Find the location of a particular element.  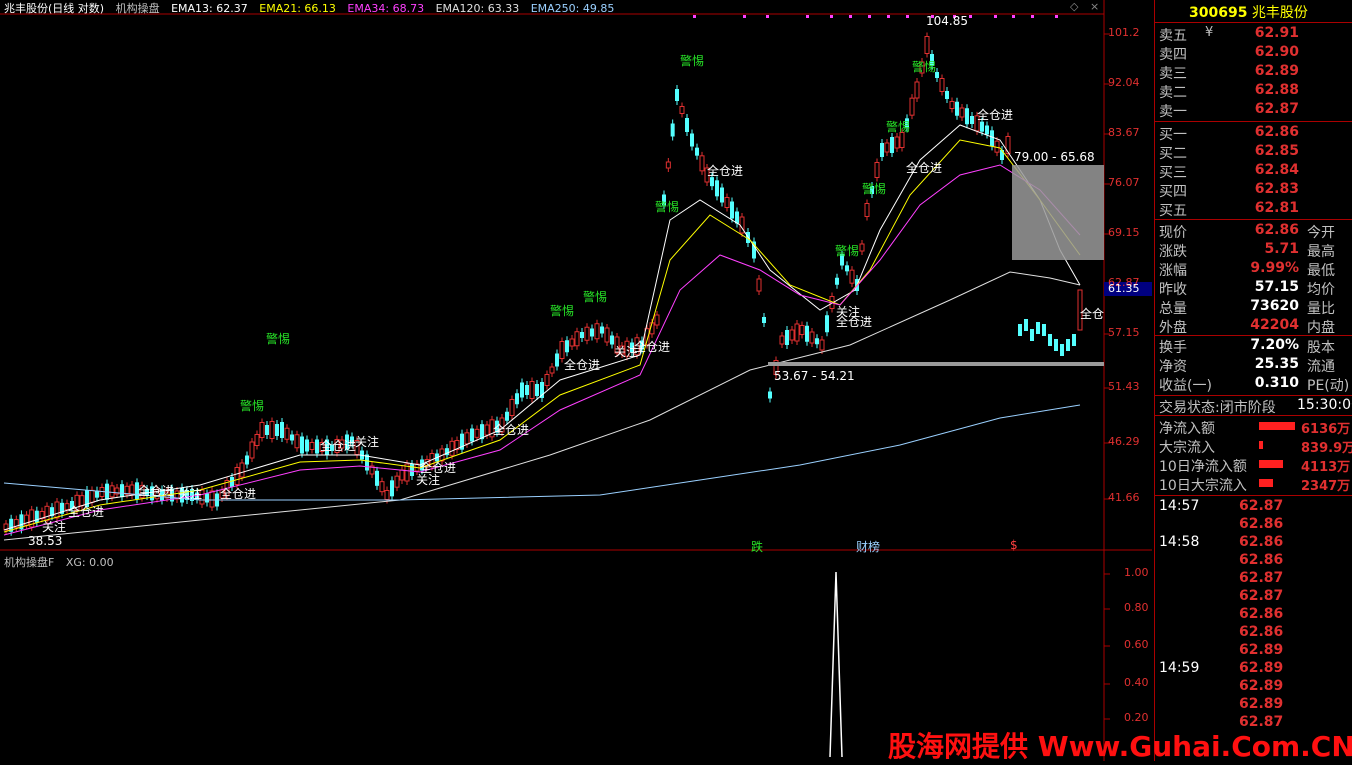

stock-code: 300695 is located at coordinates (1218, 13).